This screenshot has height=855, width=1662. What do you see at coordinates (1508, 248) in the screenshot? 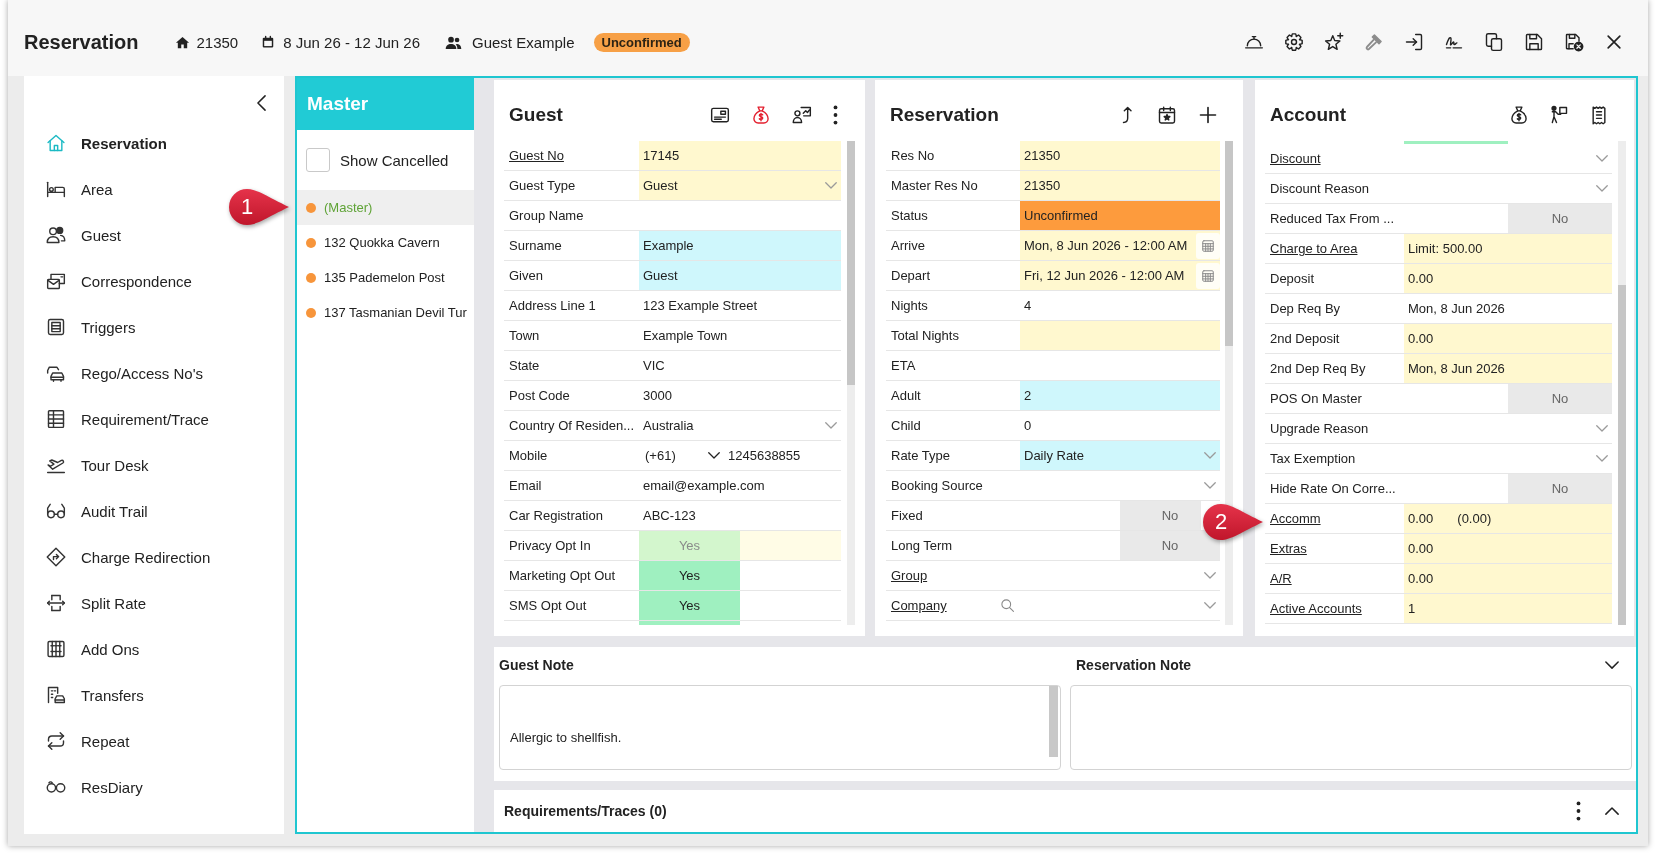
I see `text-field: Limit: 500.00` at bounding box center [1508, 248].